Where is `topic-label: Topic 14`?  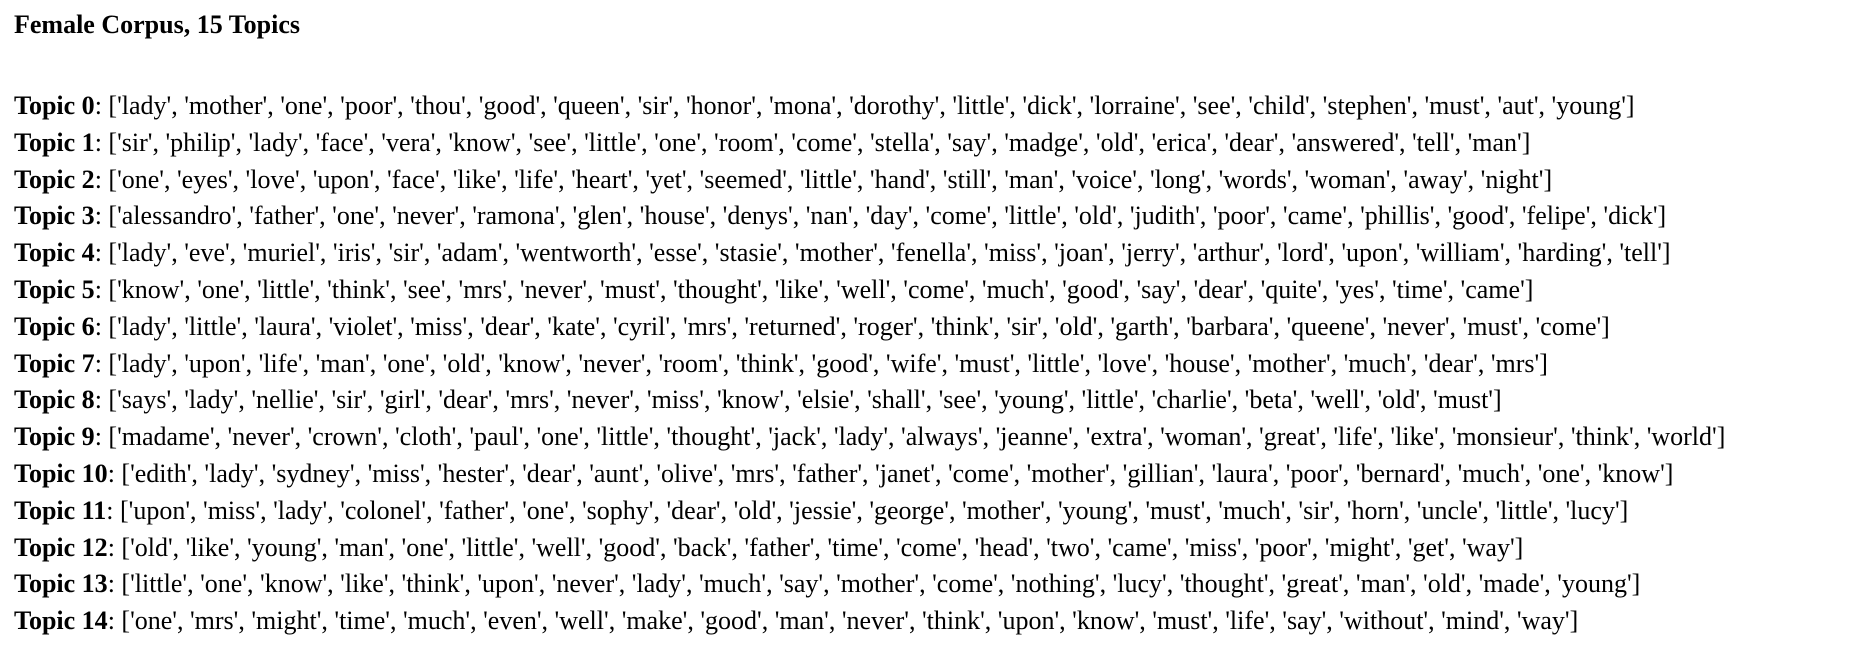
topic-label: Topic 14 is located at coordinates (61, 621).